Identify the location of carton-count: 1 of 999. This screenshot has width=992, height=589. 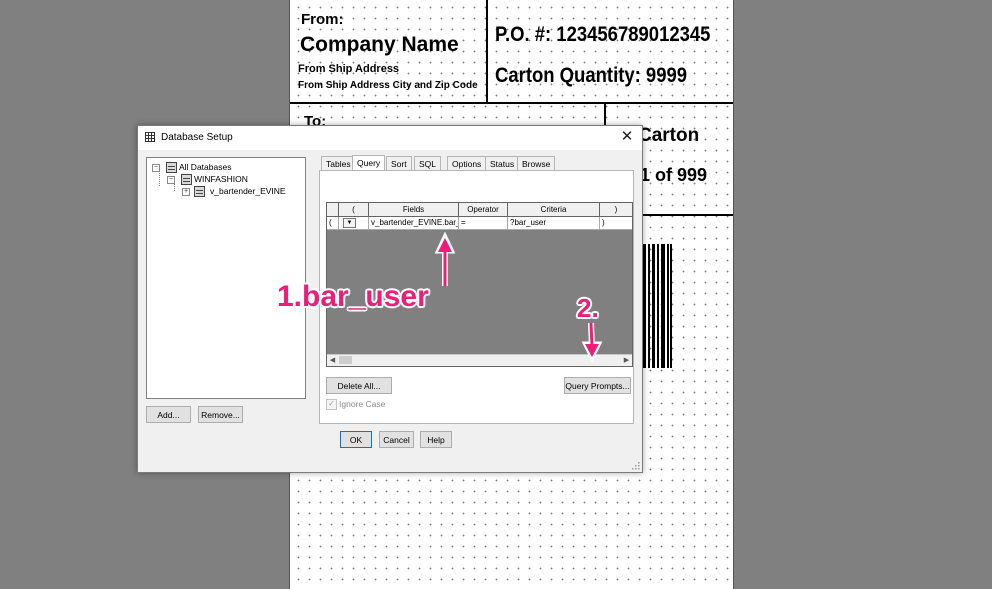
(673, 175).